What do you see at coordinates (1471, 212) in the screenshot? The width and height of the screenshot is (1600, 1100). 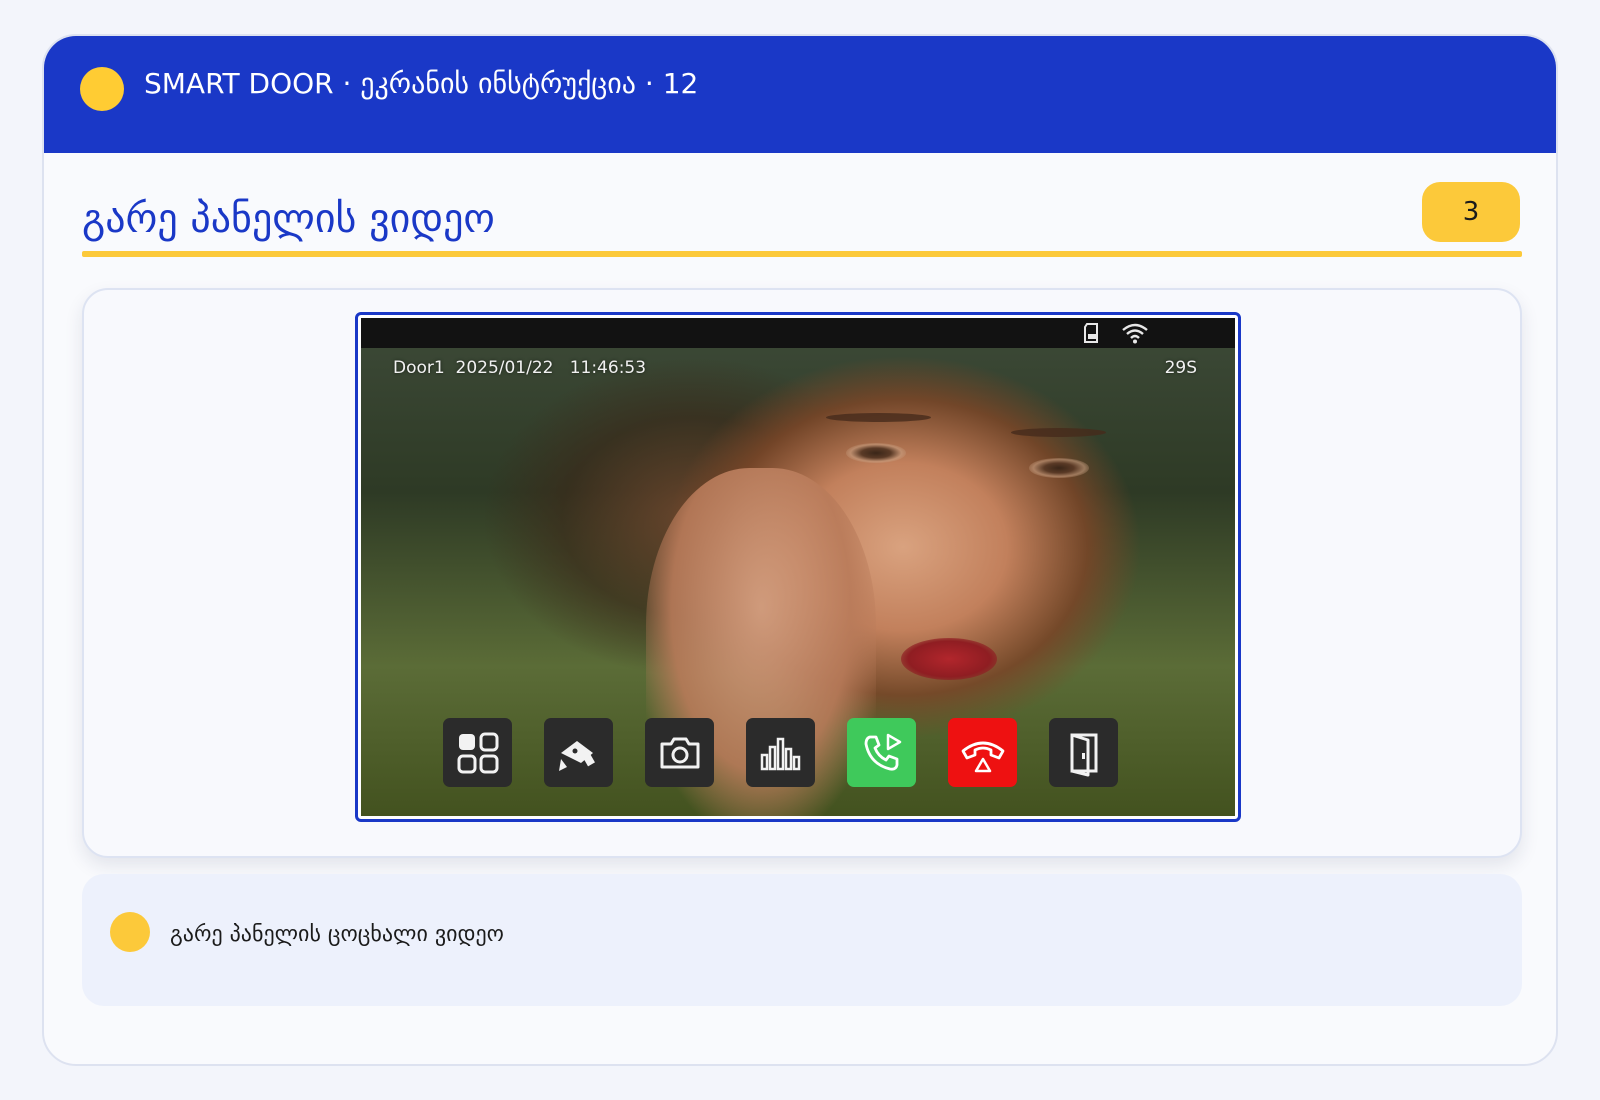 I see `page-number-badge: 3` at bounding box center [1471, 212].